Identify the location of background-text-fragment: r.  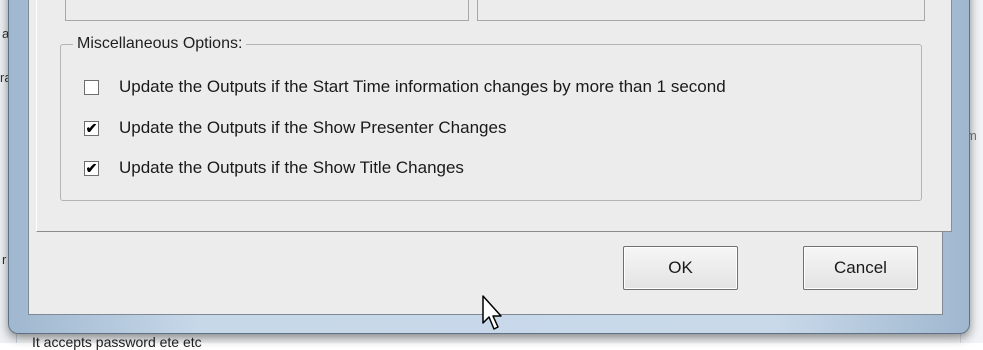
(4, 259).